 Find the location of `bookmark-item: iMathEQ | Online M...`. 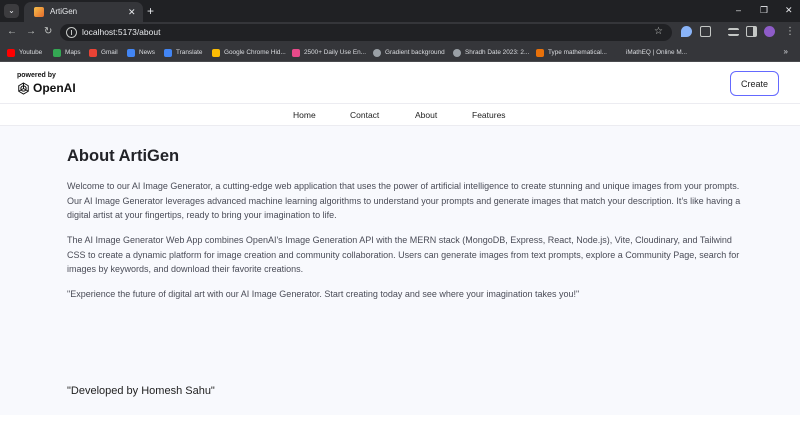

bookmark-item: iMathEQ | Online M... is located at coordinates (650, 52).